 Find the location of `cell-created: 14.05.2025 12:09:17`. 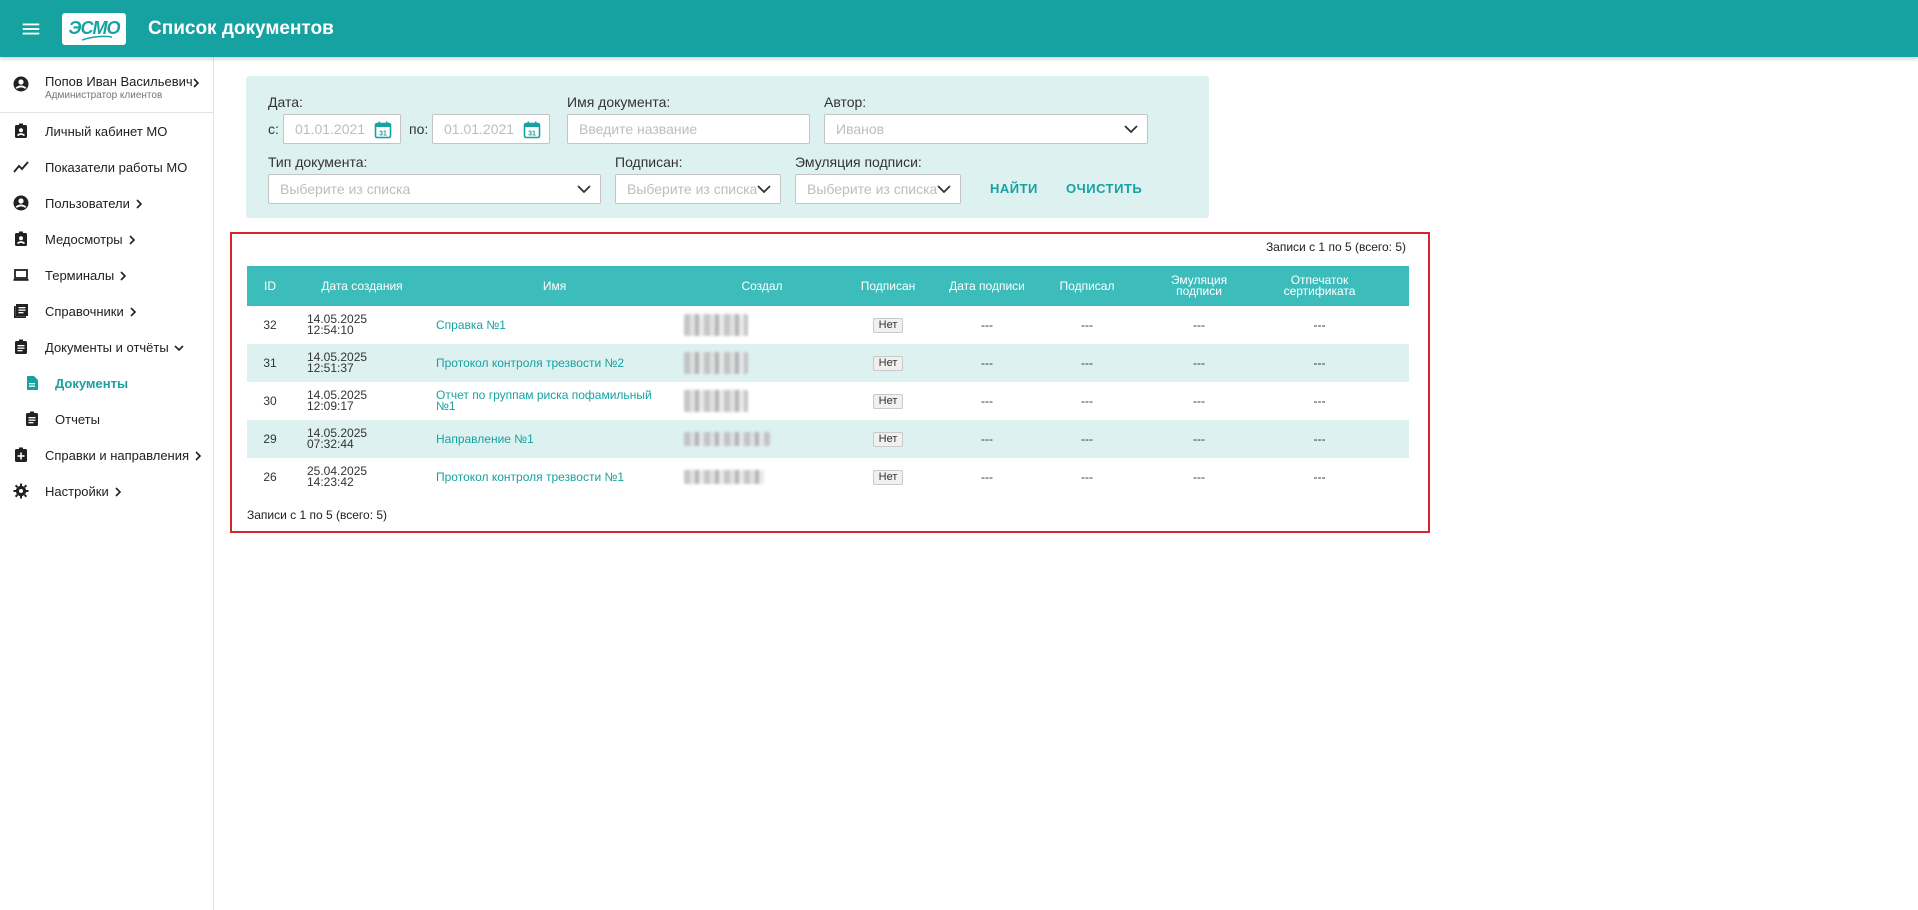

cell-created: 14.05.2025 12:09:17 is located at coordinates (337, 400).